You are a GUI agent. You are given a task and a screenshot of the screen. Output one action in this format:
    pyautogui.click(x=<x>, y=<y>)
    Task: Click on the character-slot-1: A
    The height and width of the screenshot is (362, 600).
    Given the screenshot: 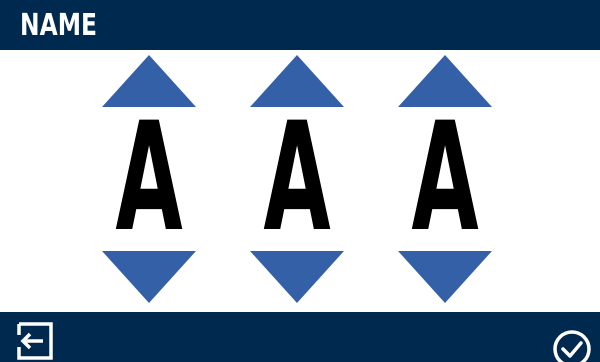 What is the action you would take?
    pyautogui.click(x=149, y=178)
    